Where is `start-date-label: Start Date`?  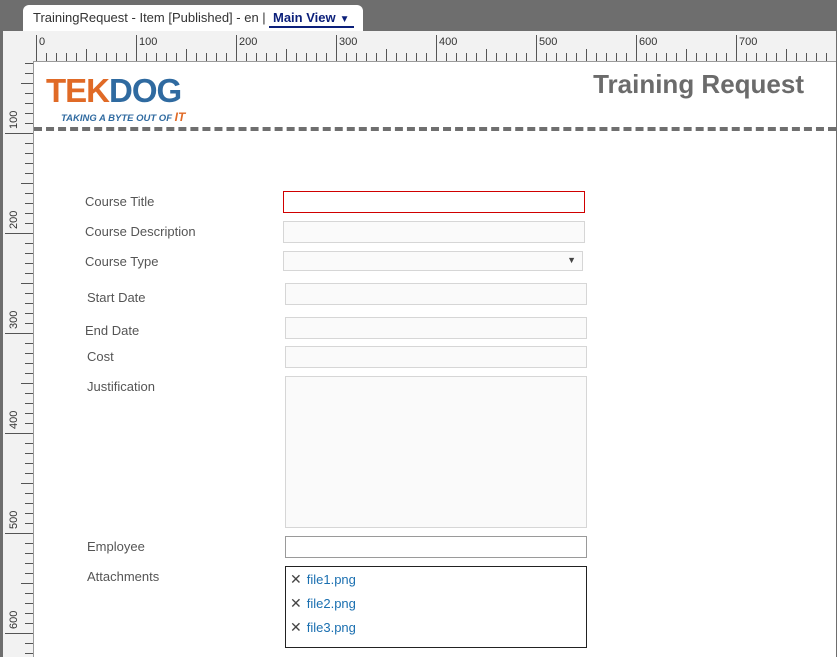 start-date-label: Start Date is located at coordinates (116, 297).